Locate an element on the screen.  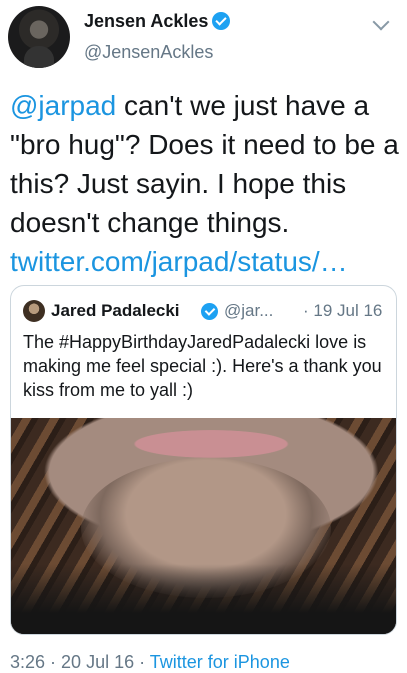
tweet-header: Jensen Ackles @JensenAckles is located at coordinates (203, 40).